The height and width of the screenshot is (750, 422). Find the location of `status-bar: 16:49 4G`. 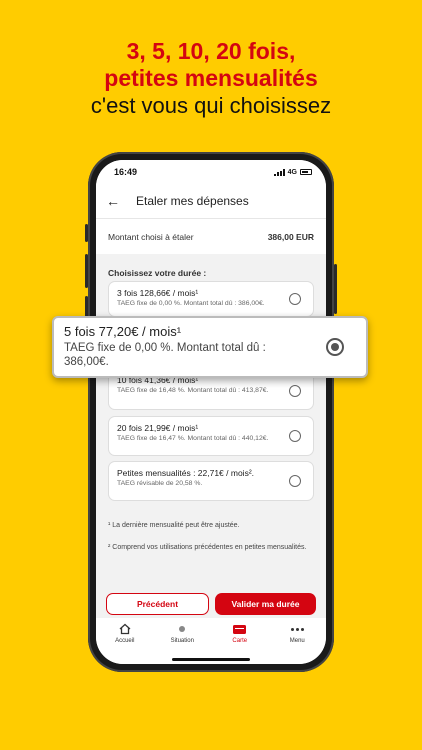

status-bar: 16:49 4G is located at coordinates (211, 172).